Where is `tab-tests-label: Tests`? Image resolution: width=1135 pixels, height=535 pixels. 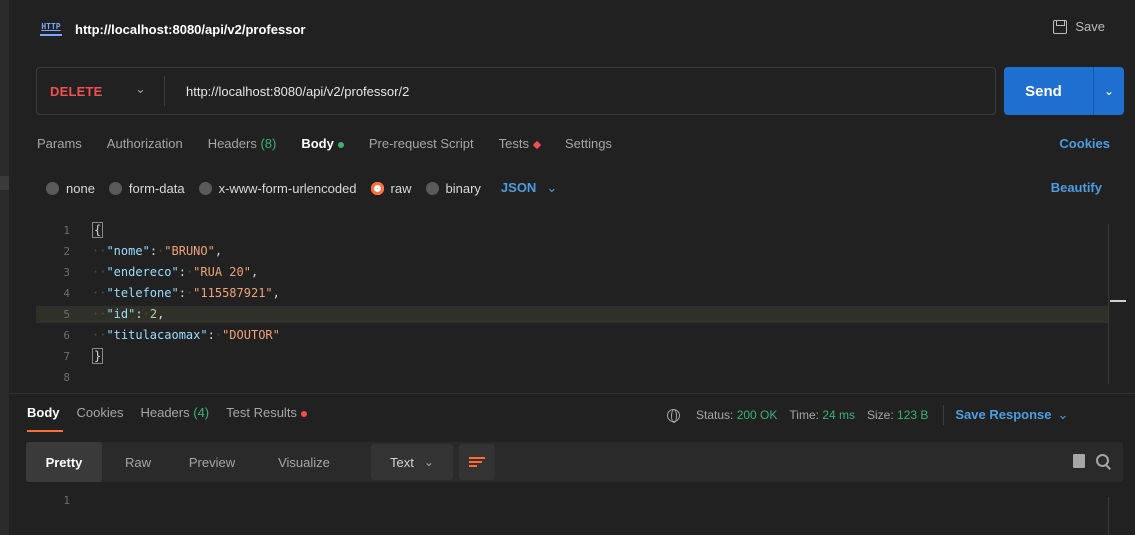 tab-tests-label: Tests is located at coordinates (513, 143).